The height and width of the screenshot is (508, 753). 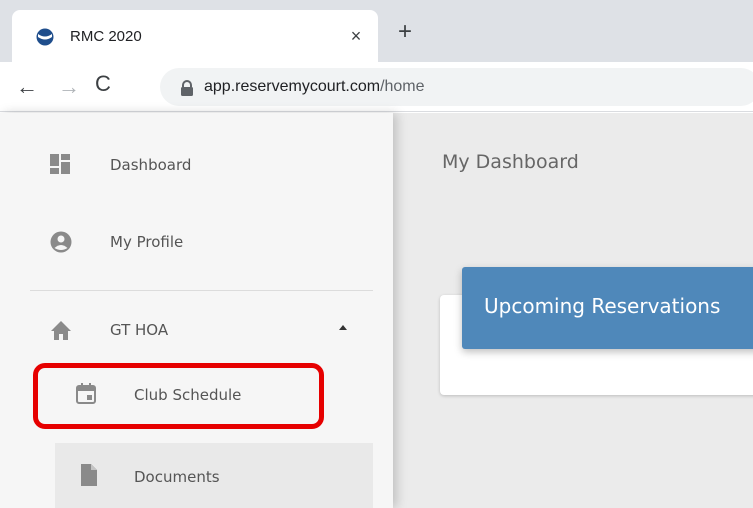 What do you see at coordinates (196, 165) in the screenshot?
I see `sidebar-item-dashboard: Dashboard` at bounding box center [196, 165].